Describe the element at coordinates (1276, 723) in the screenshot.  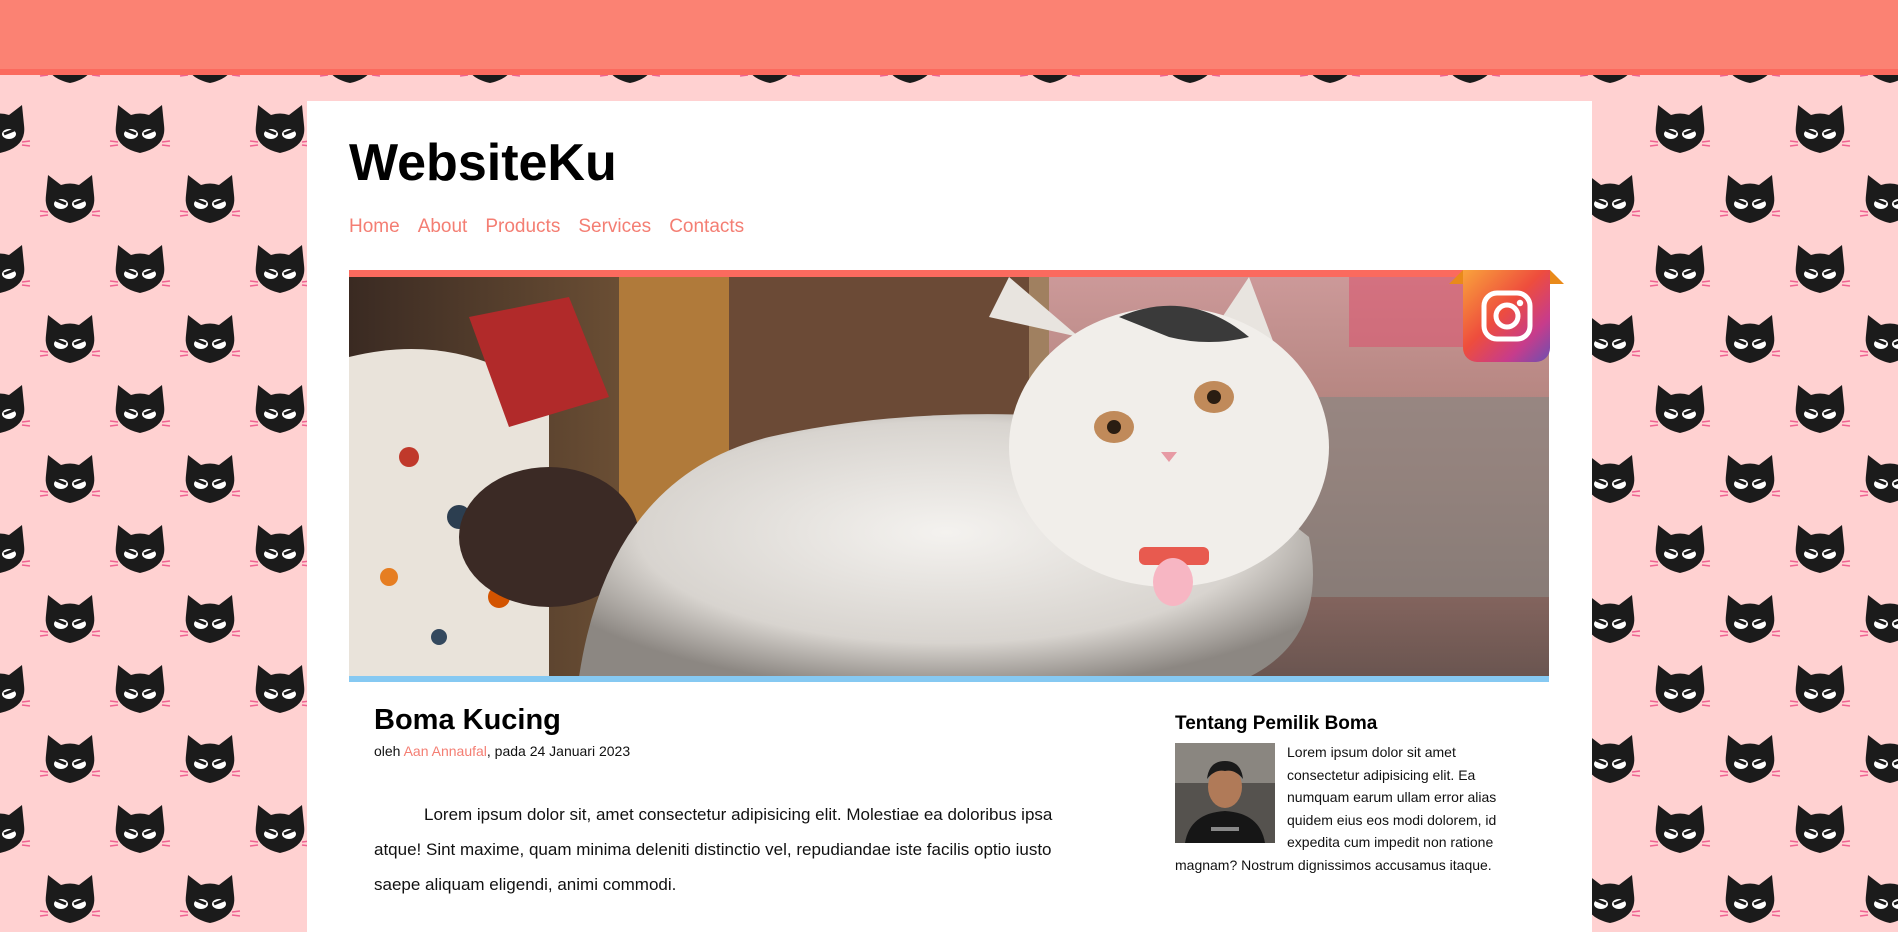
I see `sidebar-title: Tentang Pemilik Boma` at that location.